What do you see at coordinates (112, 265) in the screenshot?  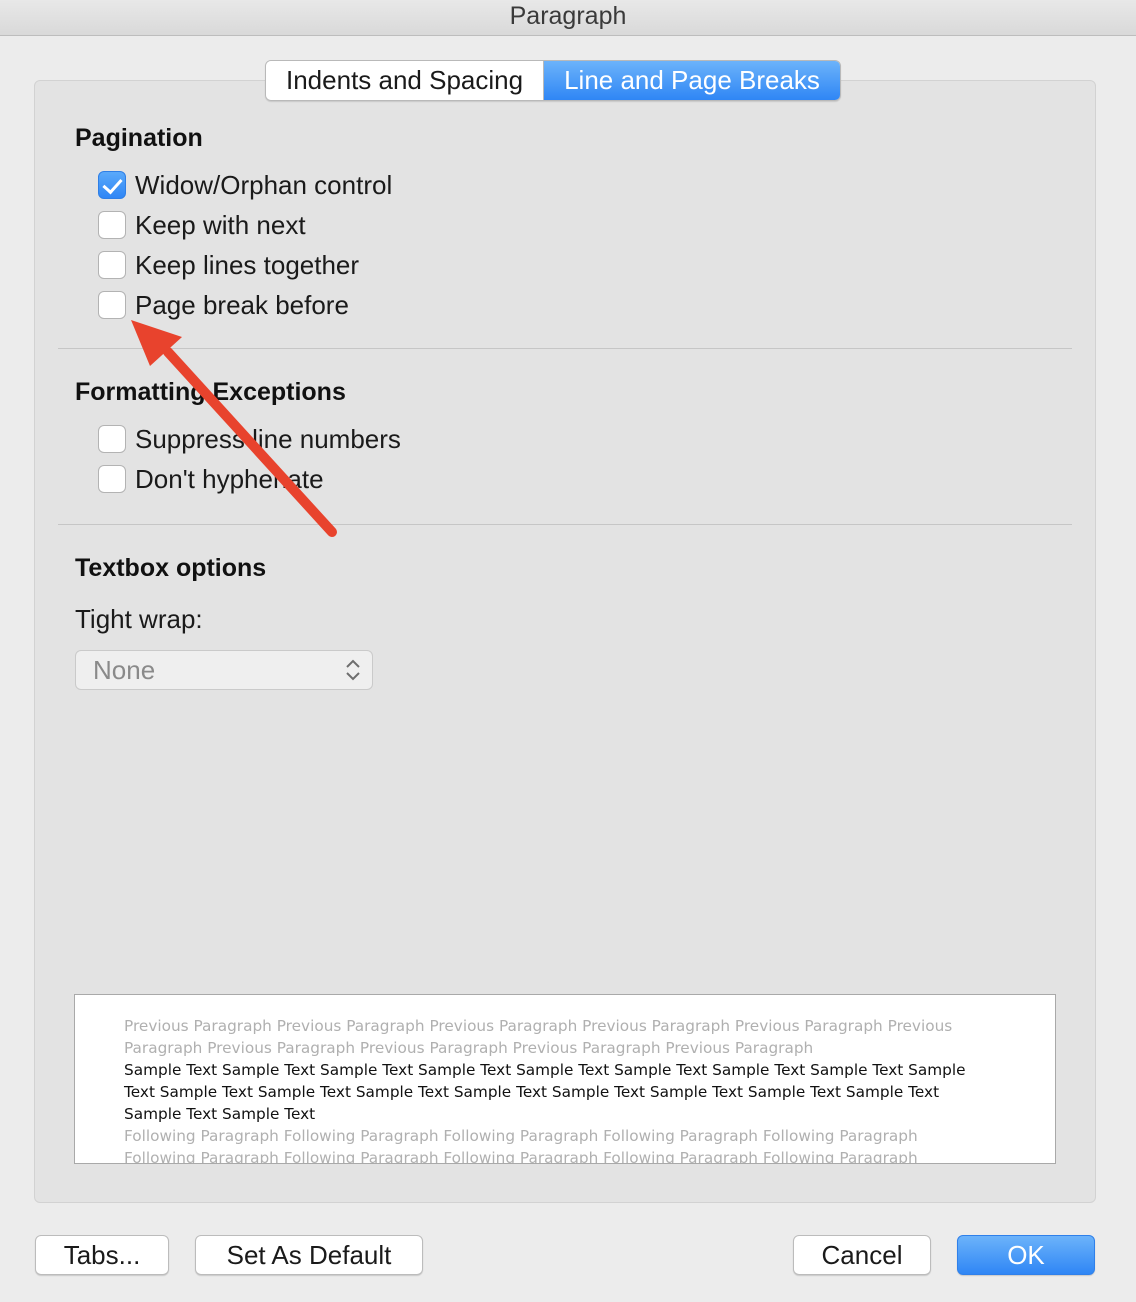 I see `keep-lines-together-checkbox` at bounding box center [112, 265].